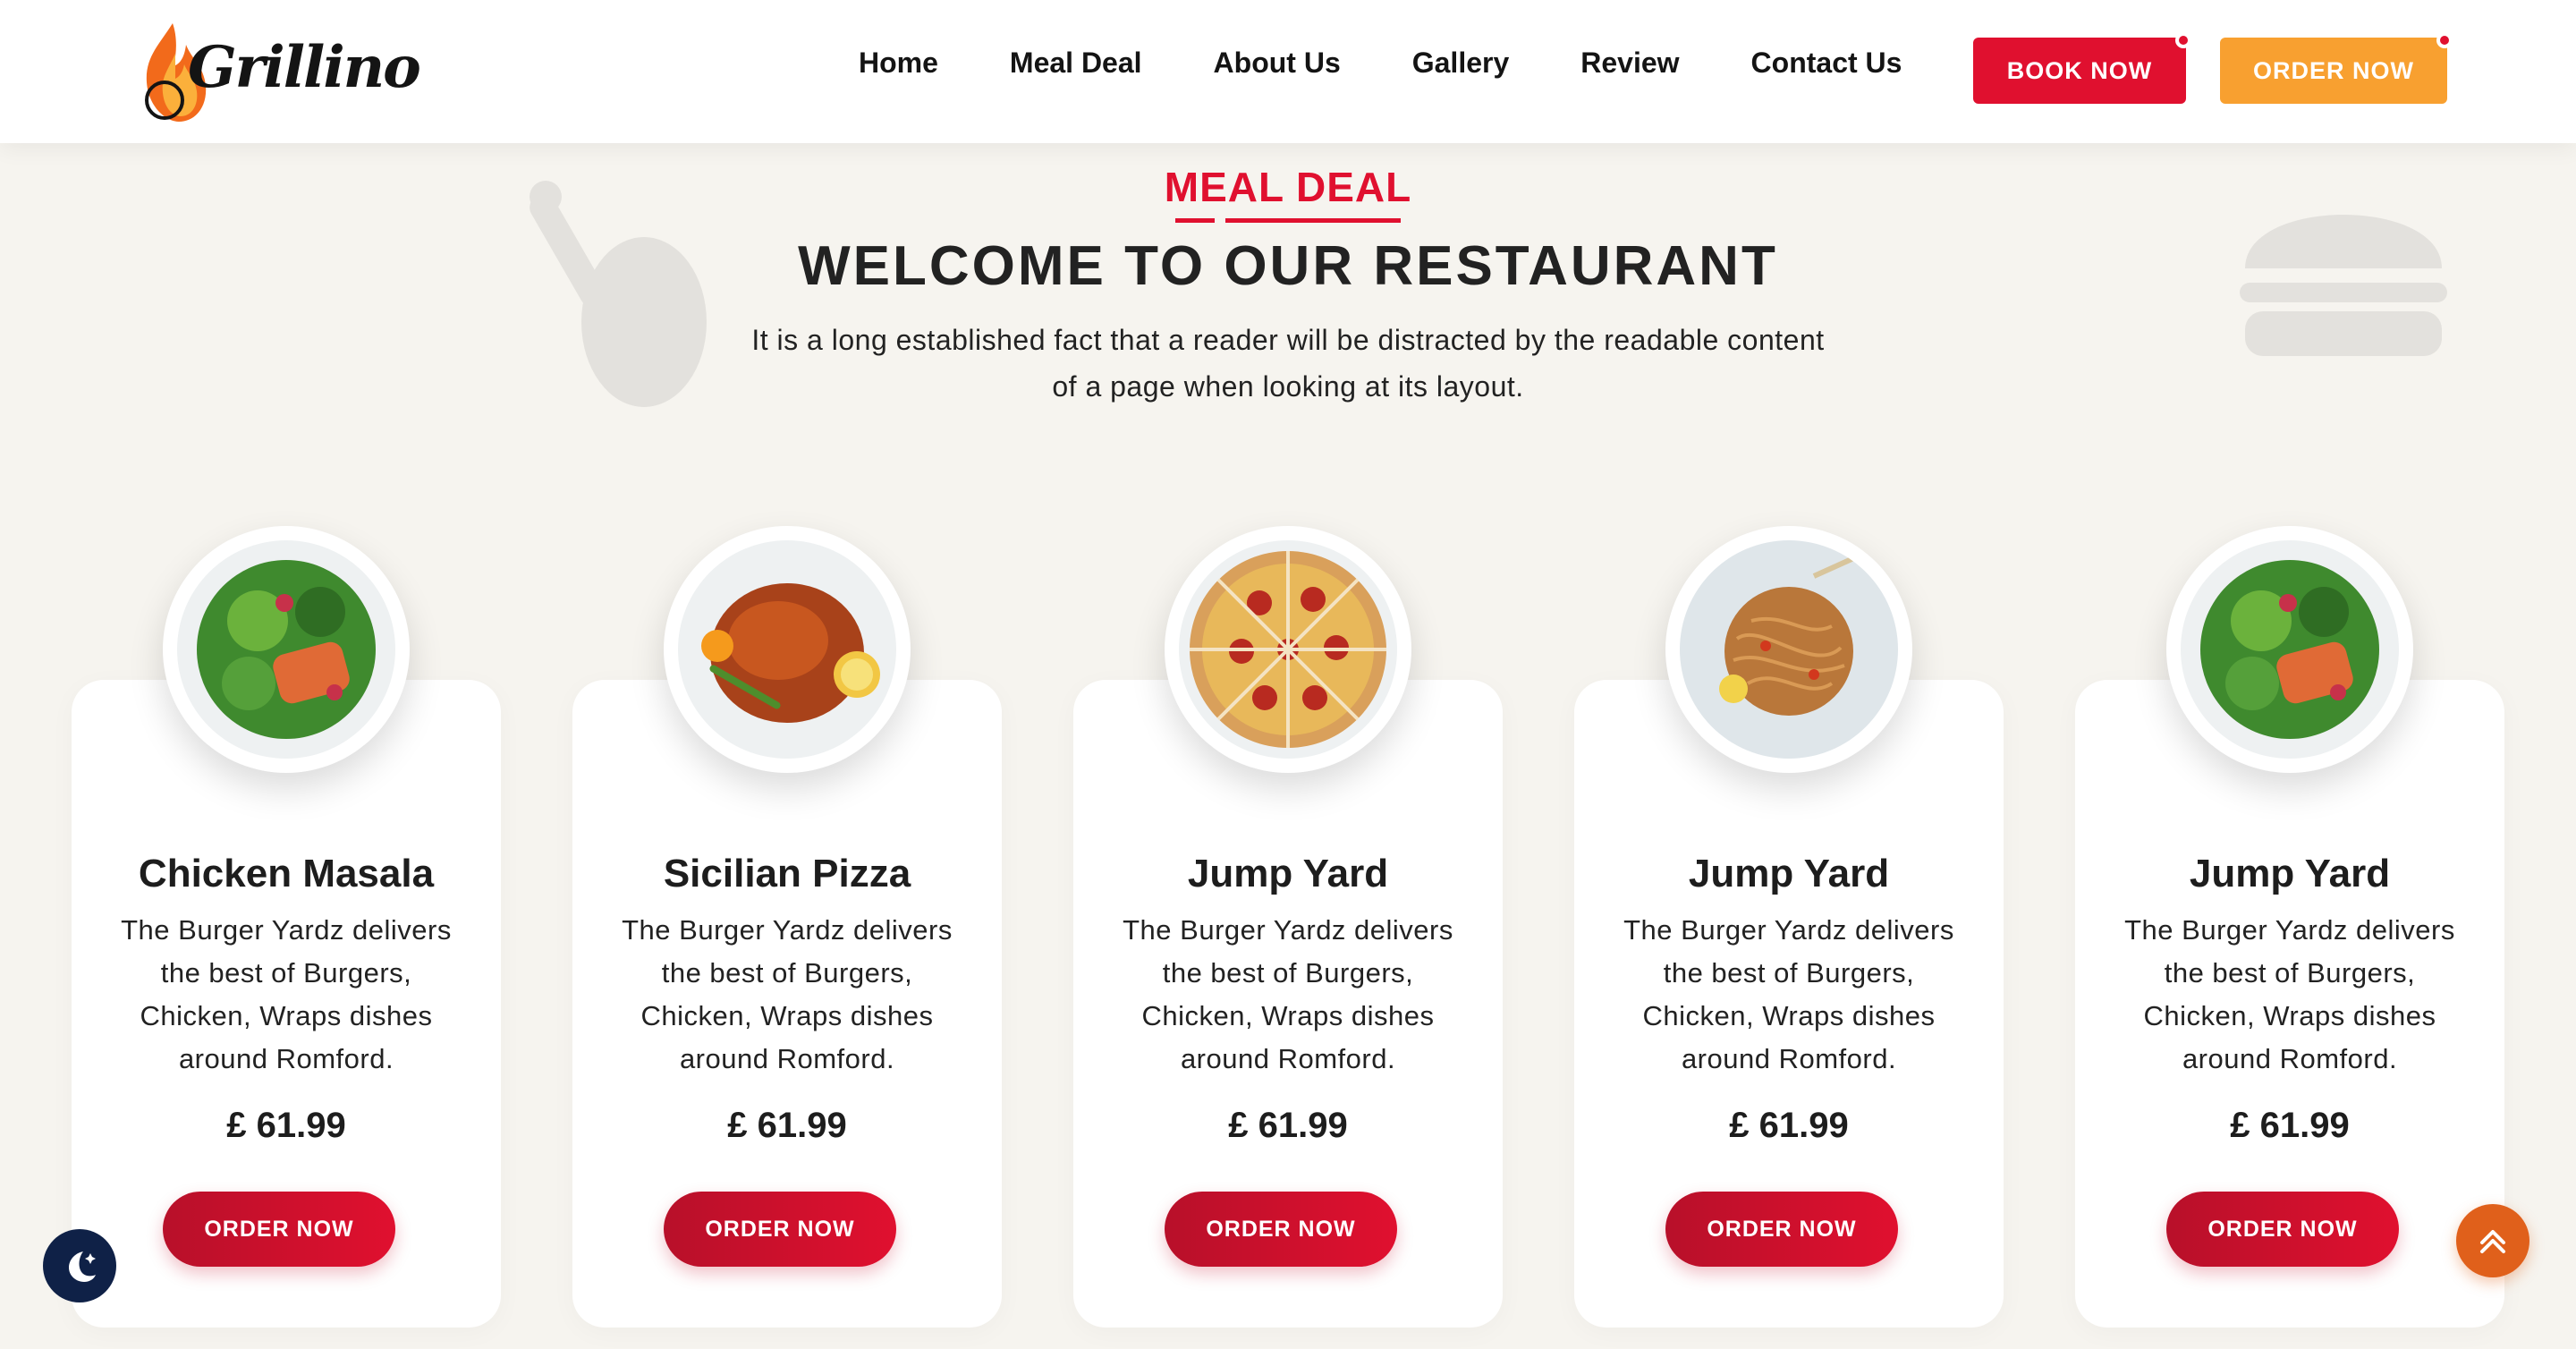  What do you see at coordinates (1788, 649) in the screenshot?
I see `noodles-plate-icon` at bounding box center [1788, 649].